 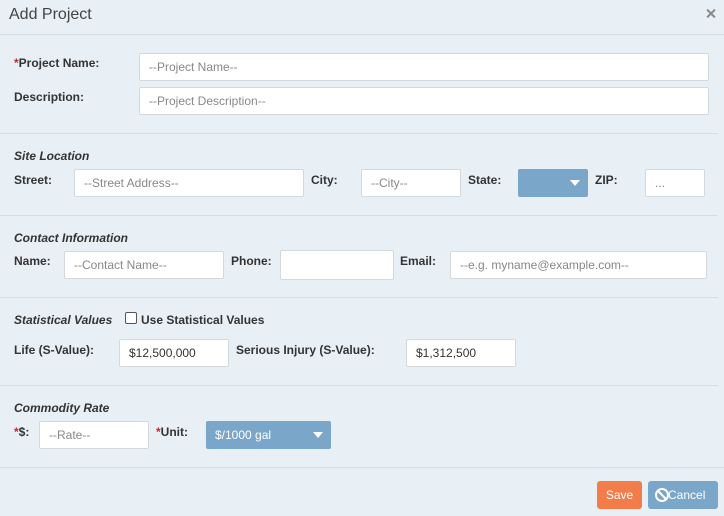 I want to click on contact-name-input, so click(x=144, y=265).